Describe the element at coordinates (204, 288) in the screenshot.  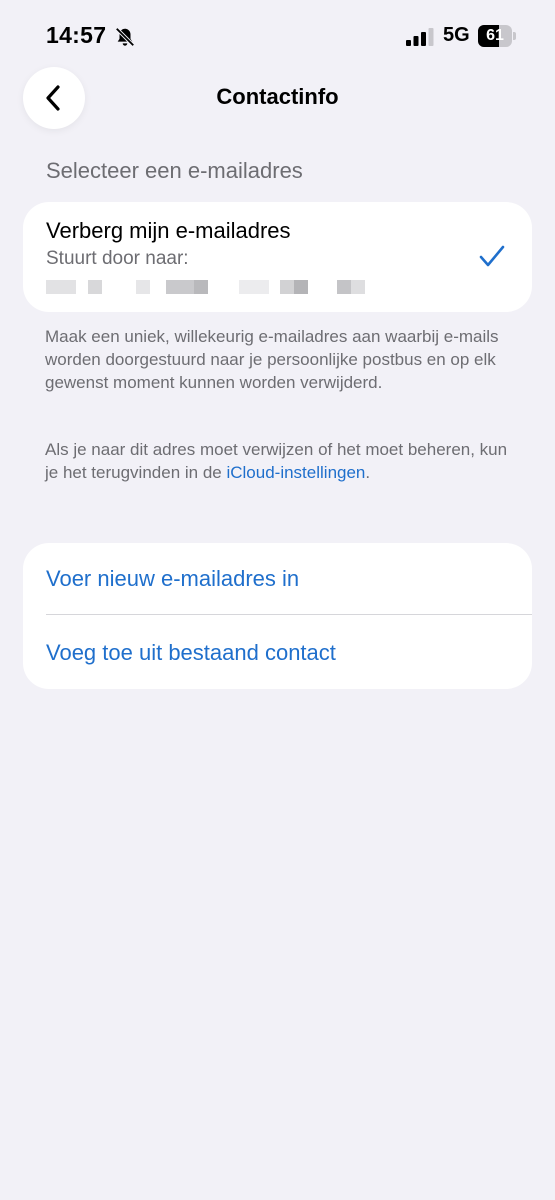
I see `redacted-email` at that location.